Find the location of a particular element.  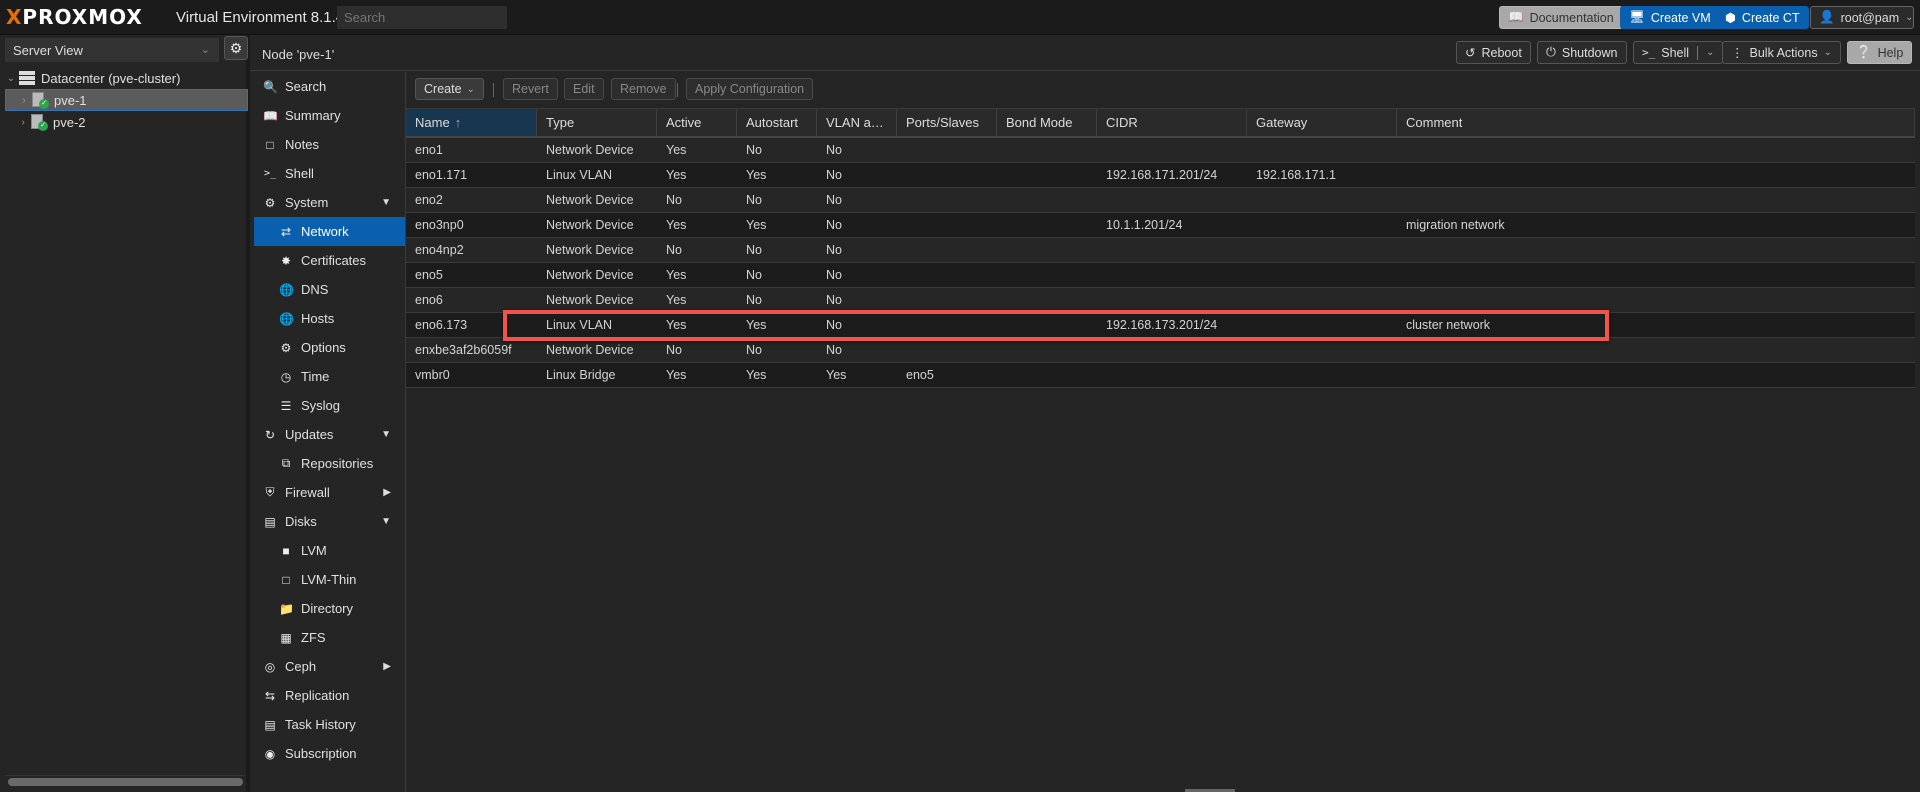

create-vm-button: 🖥 Create VM is located at coordinates (1670, 17).